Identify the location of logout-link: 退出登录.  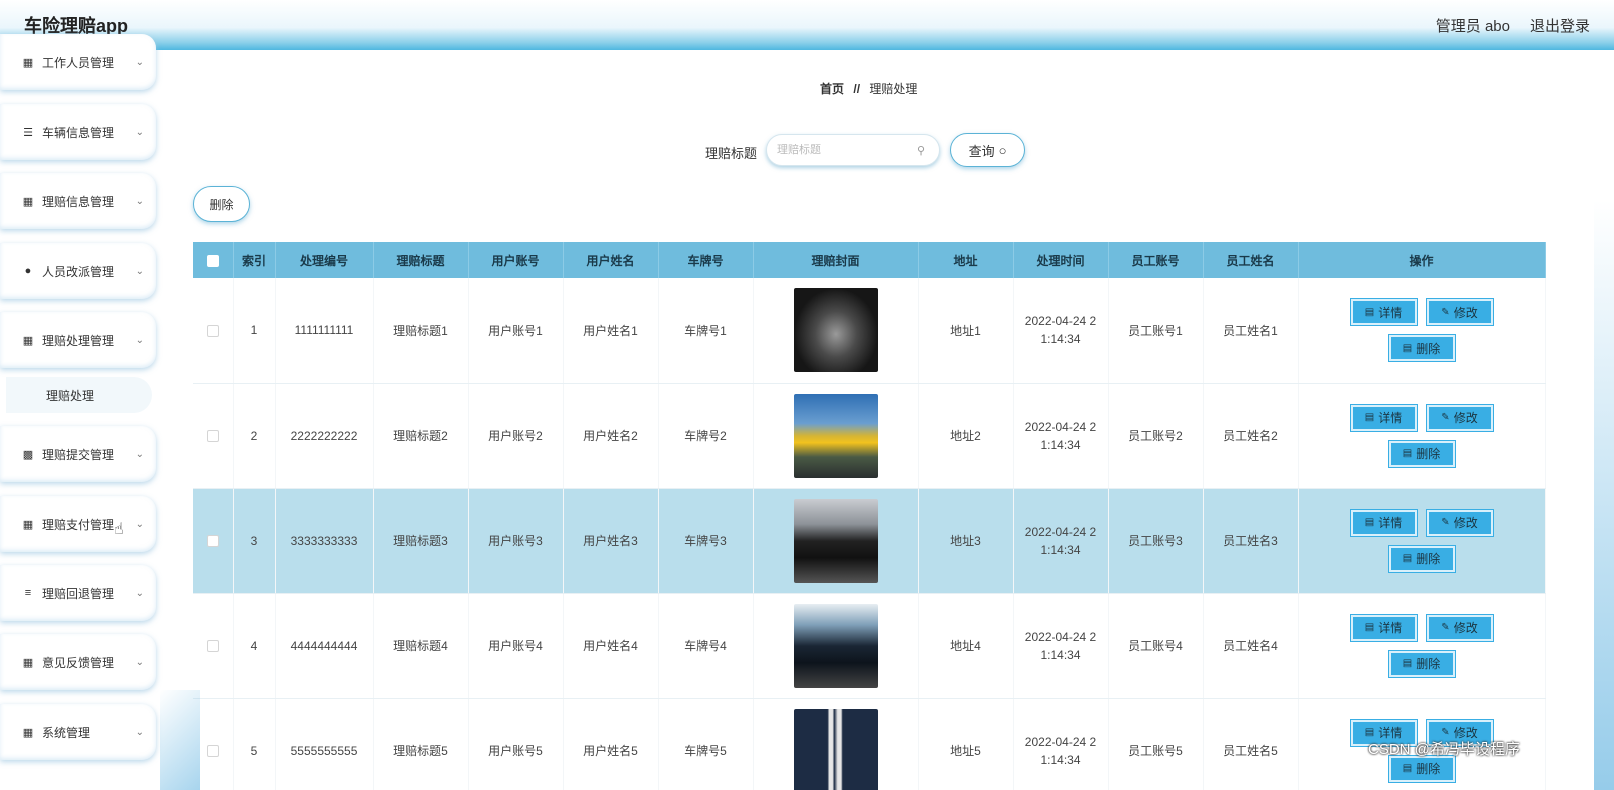
(1560, 25).